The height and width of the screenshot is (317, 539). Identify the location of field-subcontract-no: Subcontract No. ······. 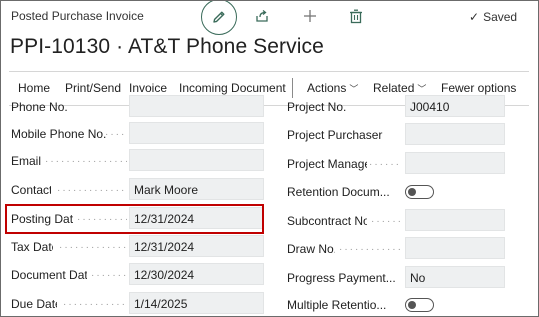
(409, 221).